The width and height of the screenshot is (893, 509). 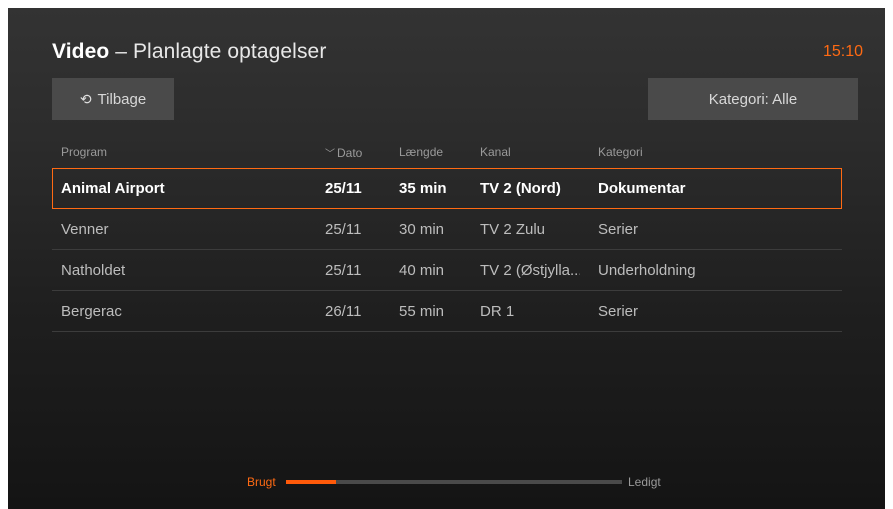 I want to click on category-filter-button: Kategori: Alle, so click(x=753, y=99).